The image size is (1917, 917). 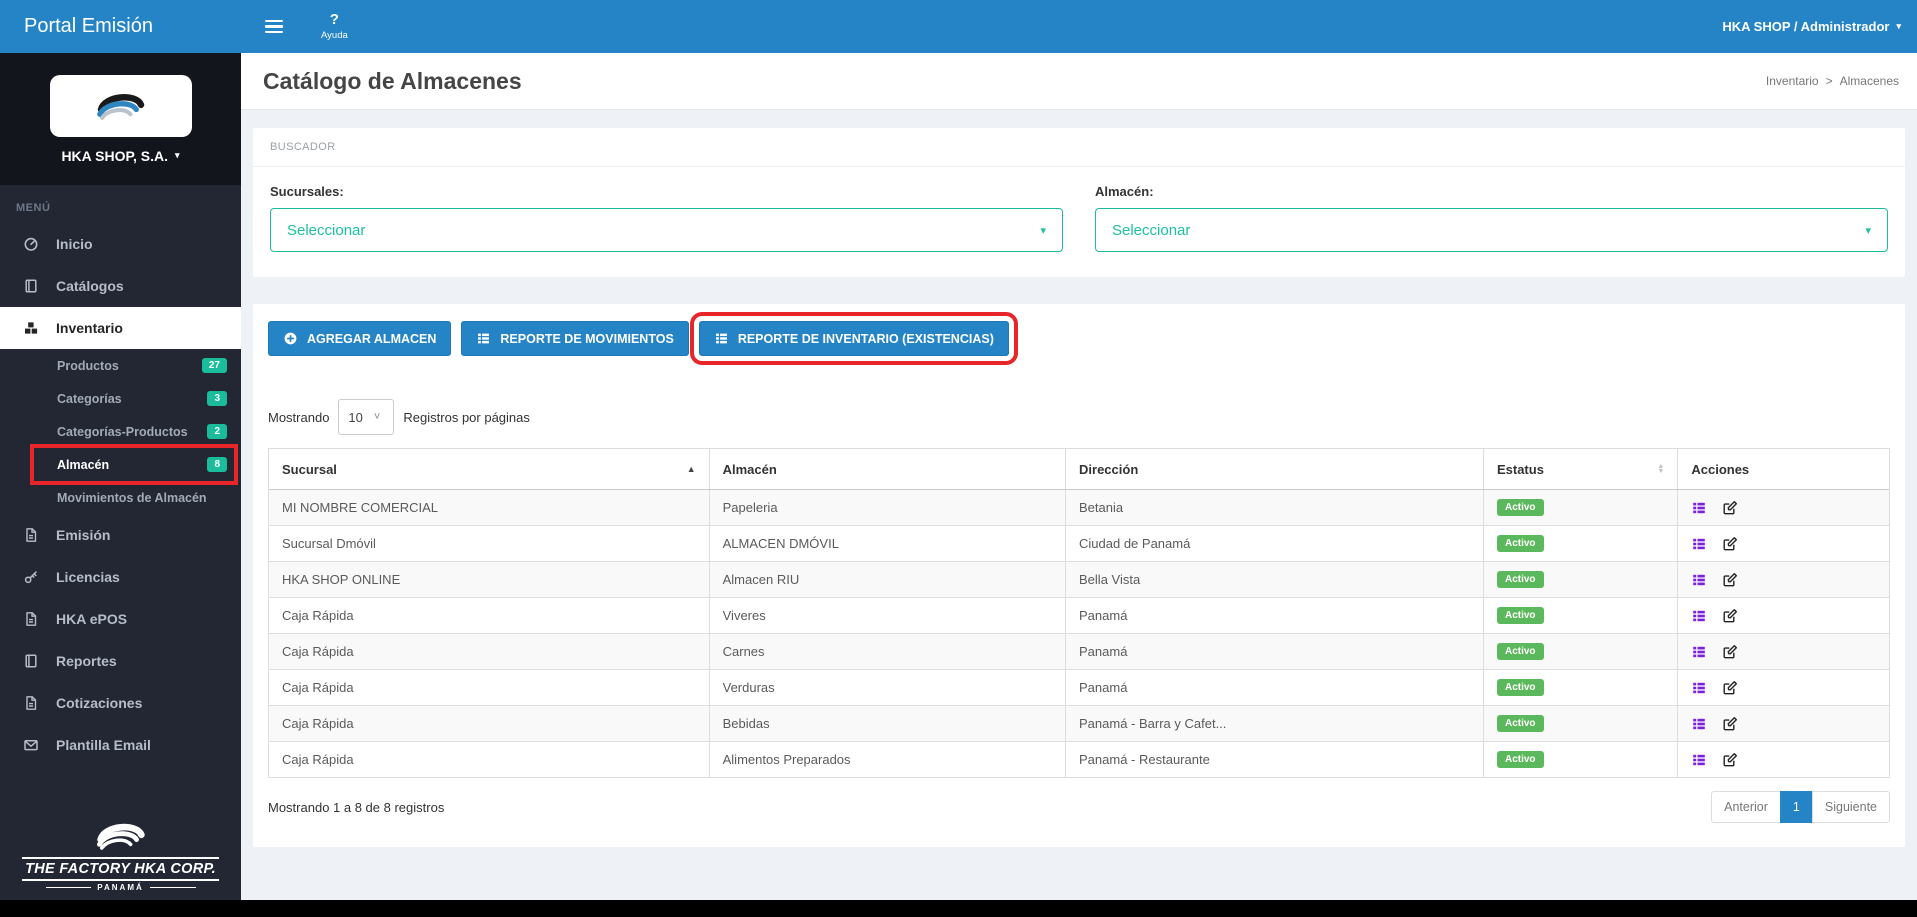 I want to click on toolbar-button: REPORTE DE MOVIMIENTOS, so click(x=575, y=338).